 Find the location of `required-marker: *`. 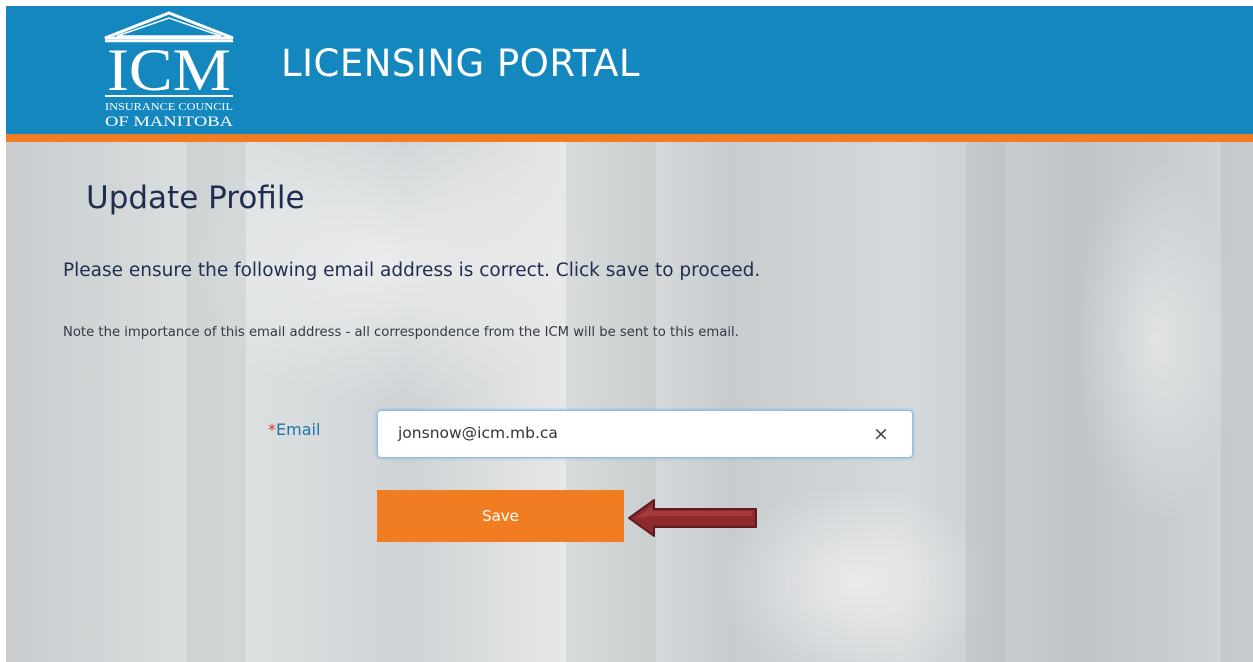

required-marker: * is located at coordinates (272, 429).